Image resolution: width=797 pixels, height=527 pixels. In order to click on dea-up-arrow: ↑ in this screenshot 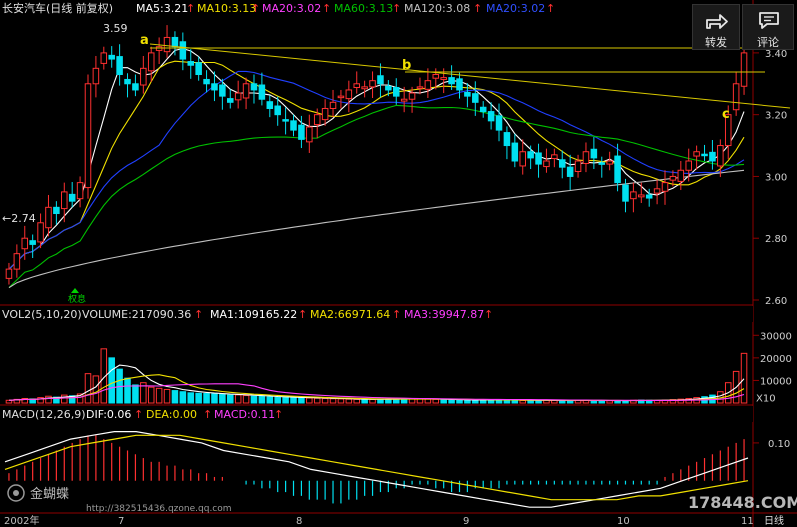, I will do `click(207, 414)`.